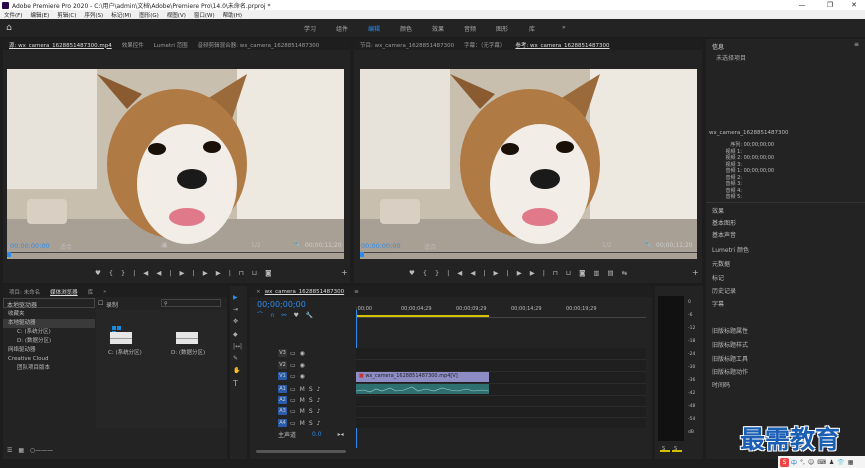 This screenshot has width=865, height=468. What do you see at coordinates (293, 411) in the screenshot?
I see `a3-sync-icon: ▭` at bounding box center [293, 411].